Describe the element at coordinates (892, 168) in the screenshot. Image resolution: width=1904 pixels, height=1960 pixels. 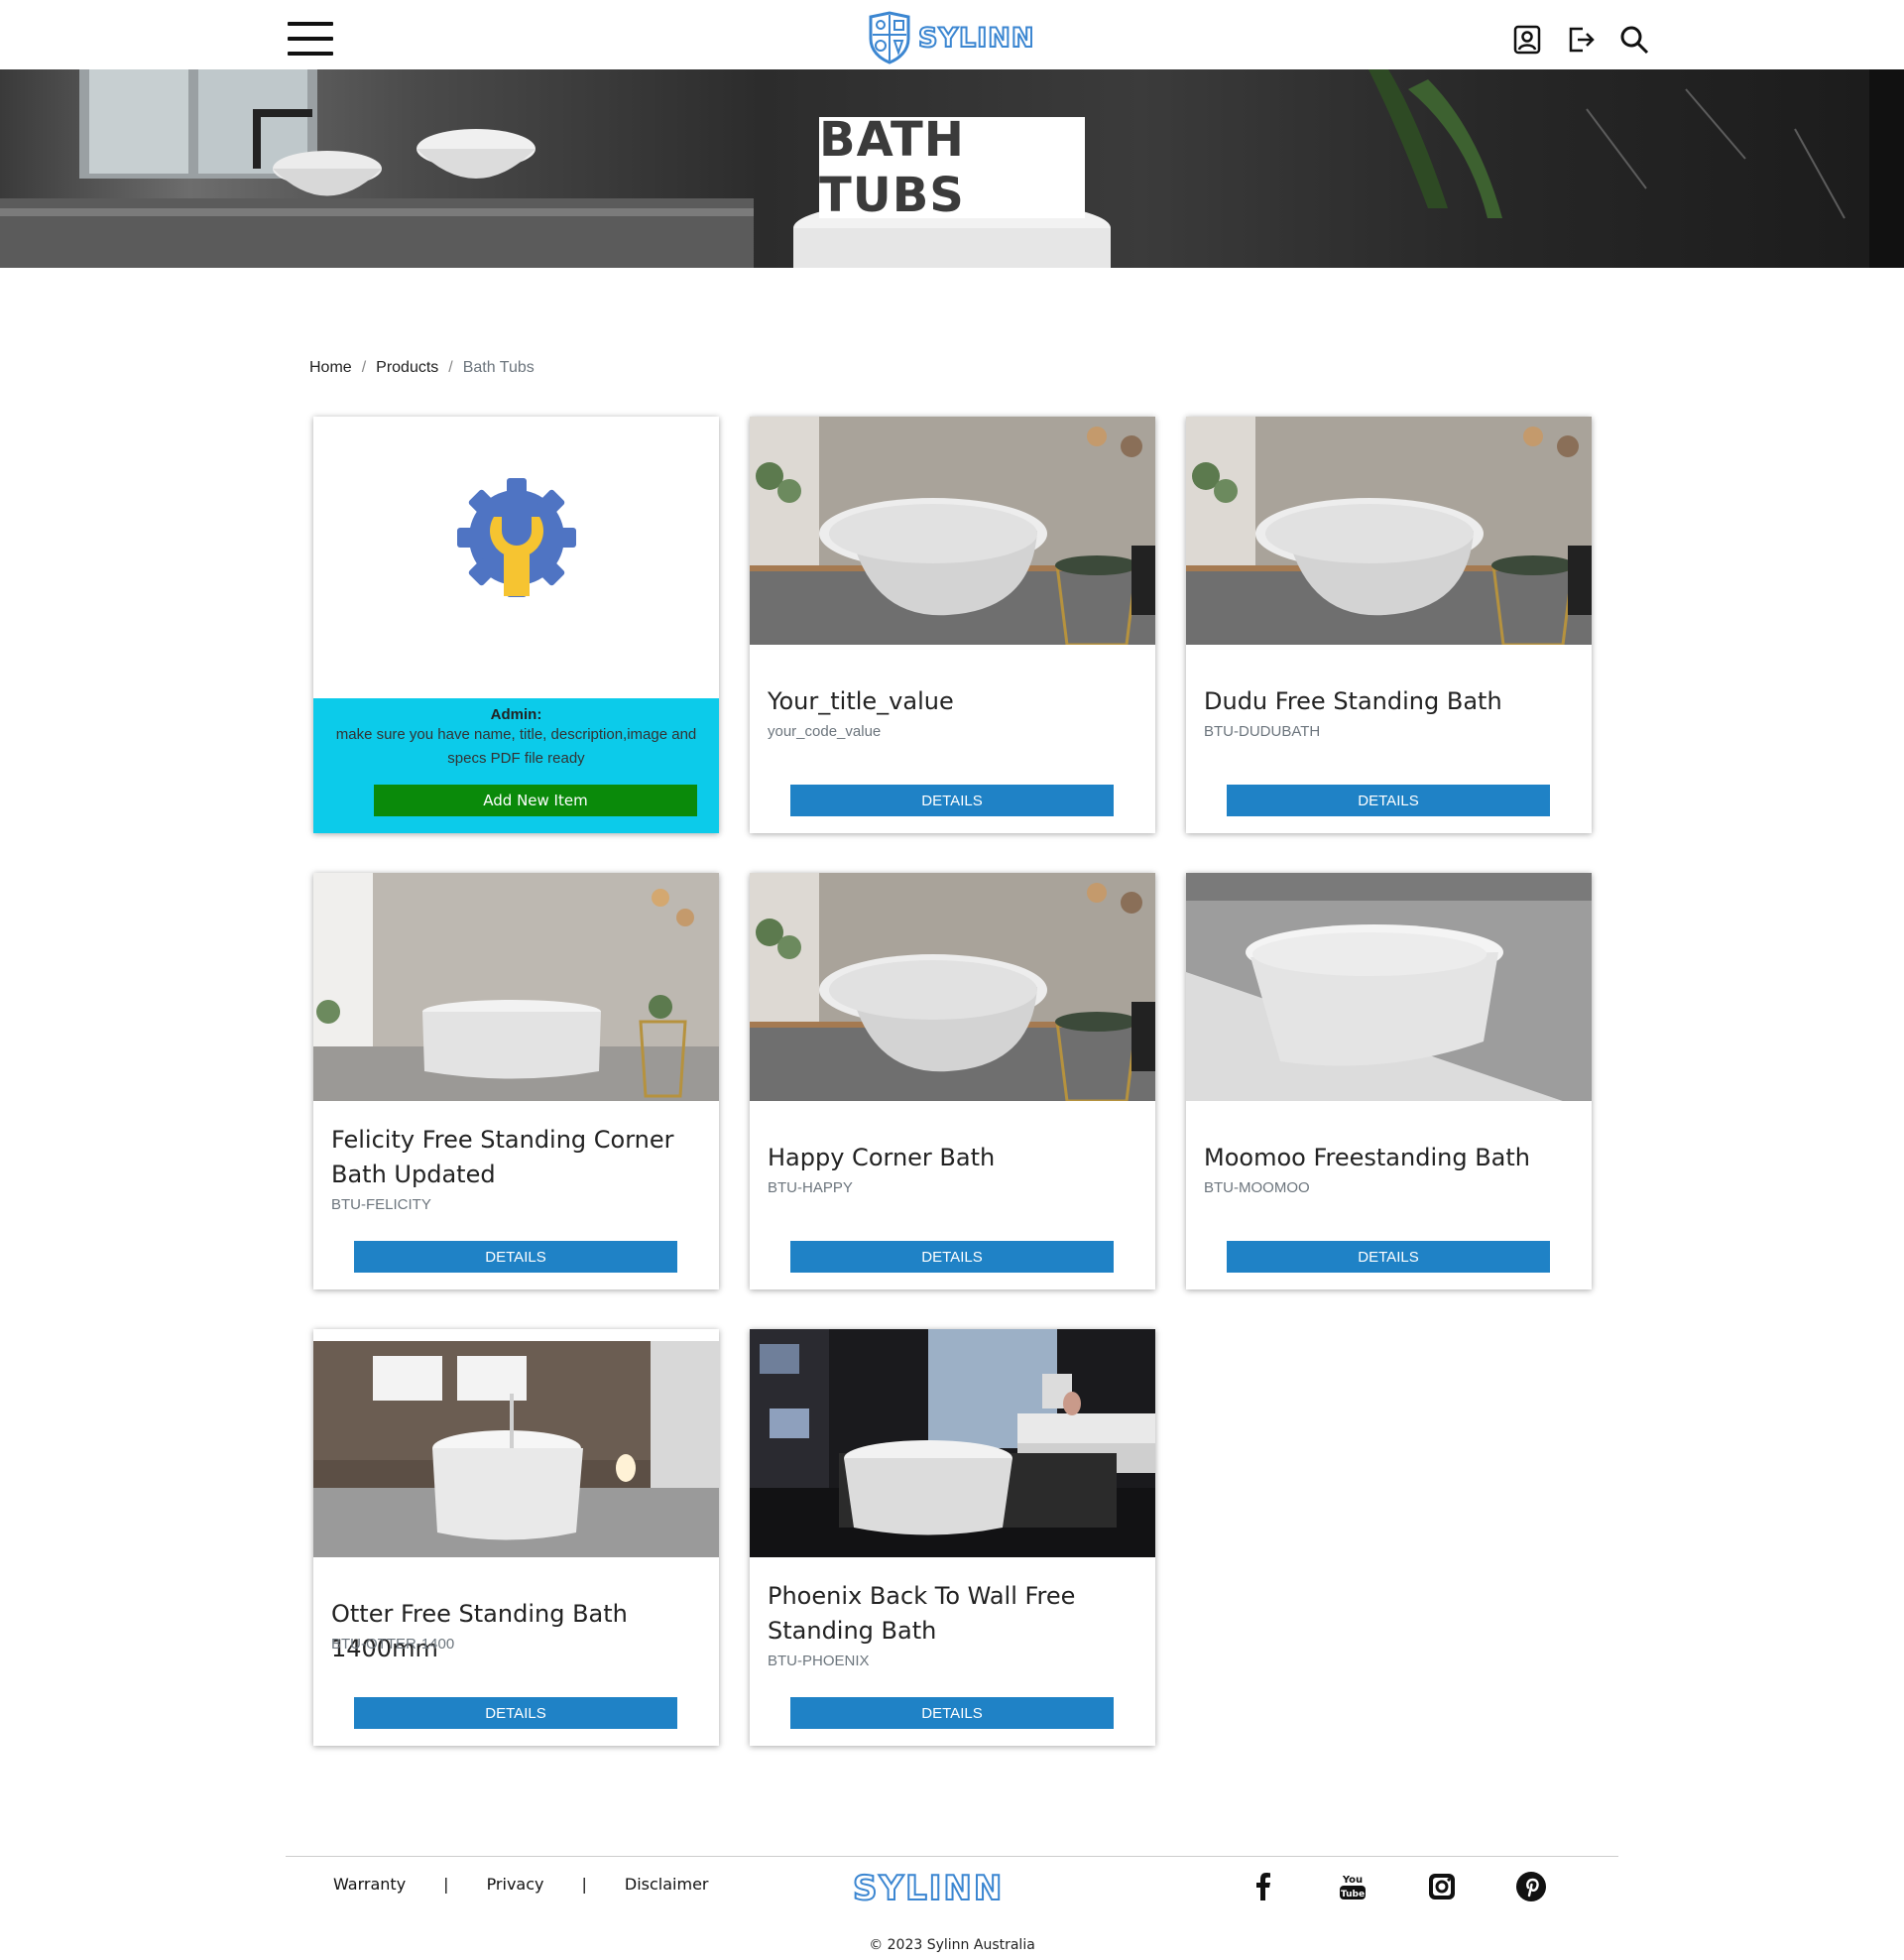
I see `page-title: BATH TUBS` at that location.